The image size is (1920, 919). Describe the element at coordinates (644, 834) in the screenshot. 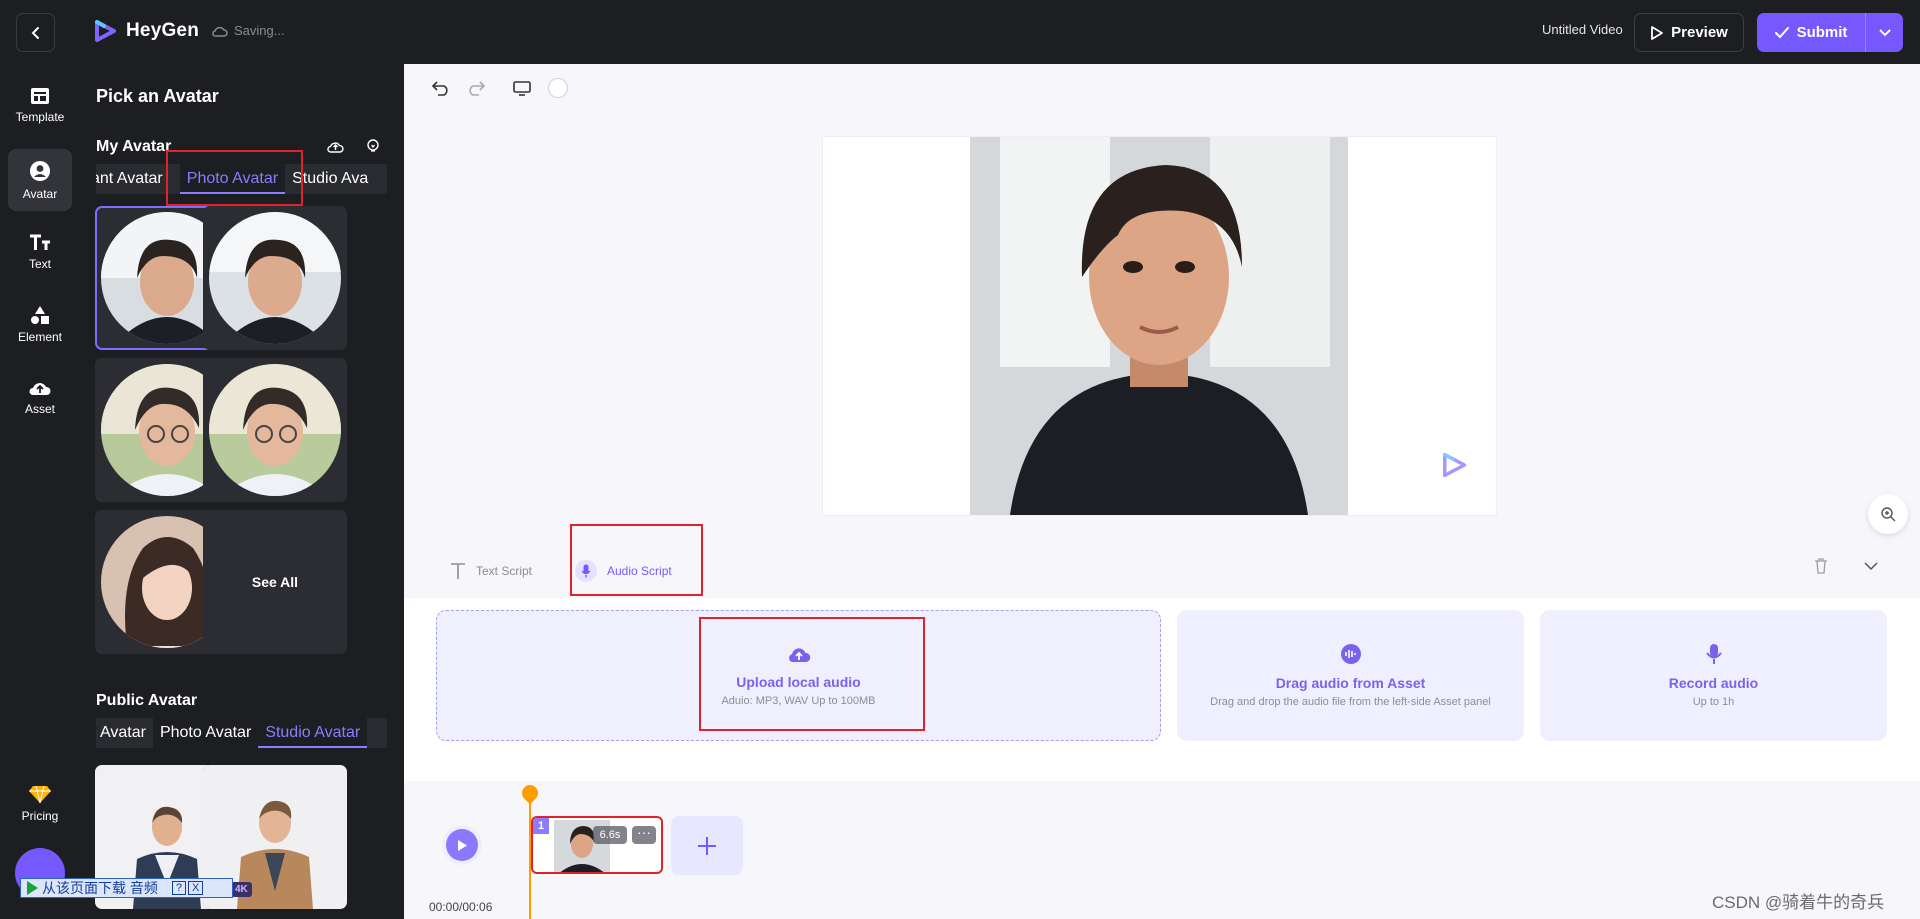

I see `scene-more-button: ···` at that location.